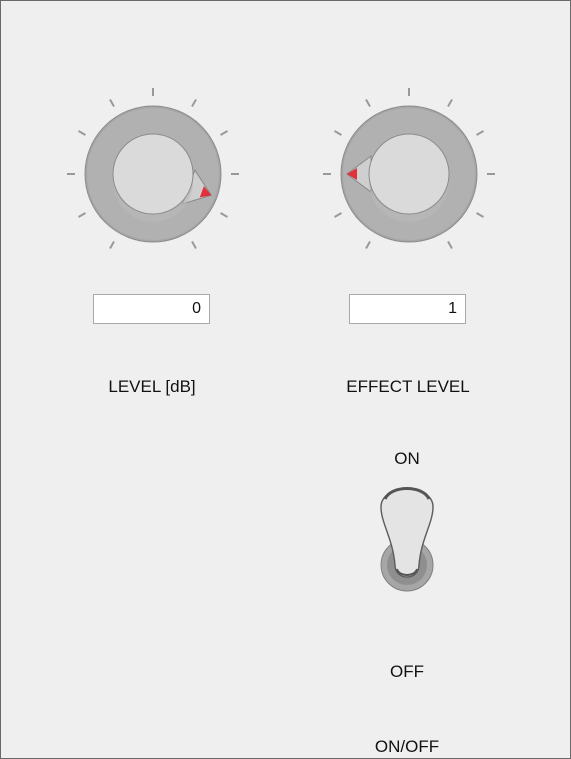  Describe the element at coordinates (407, 309) in the screenshot. I see `effect-level-value-field: 1` at that location.